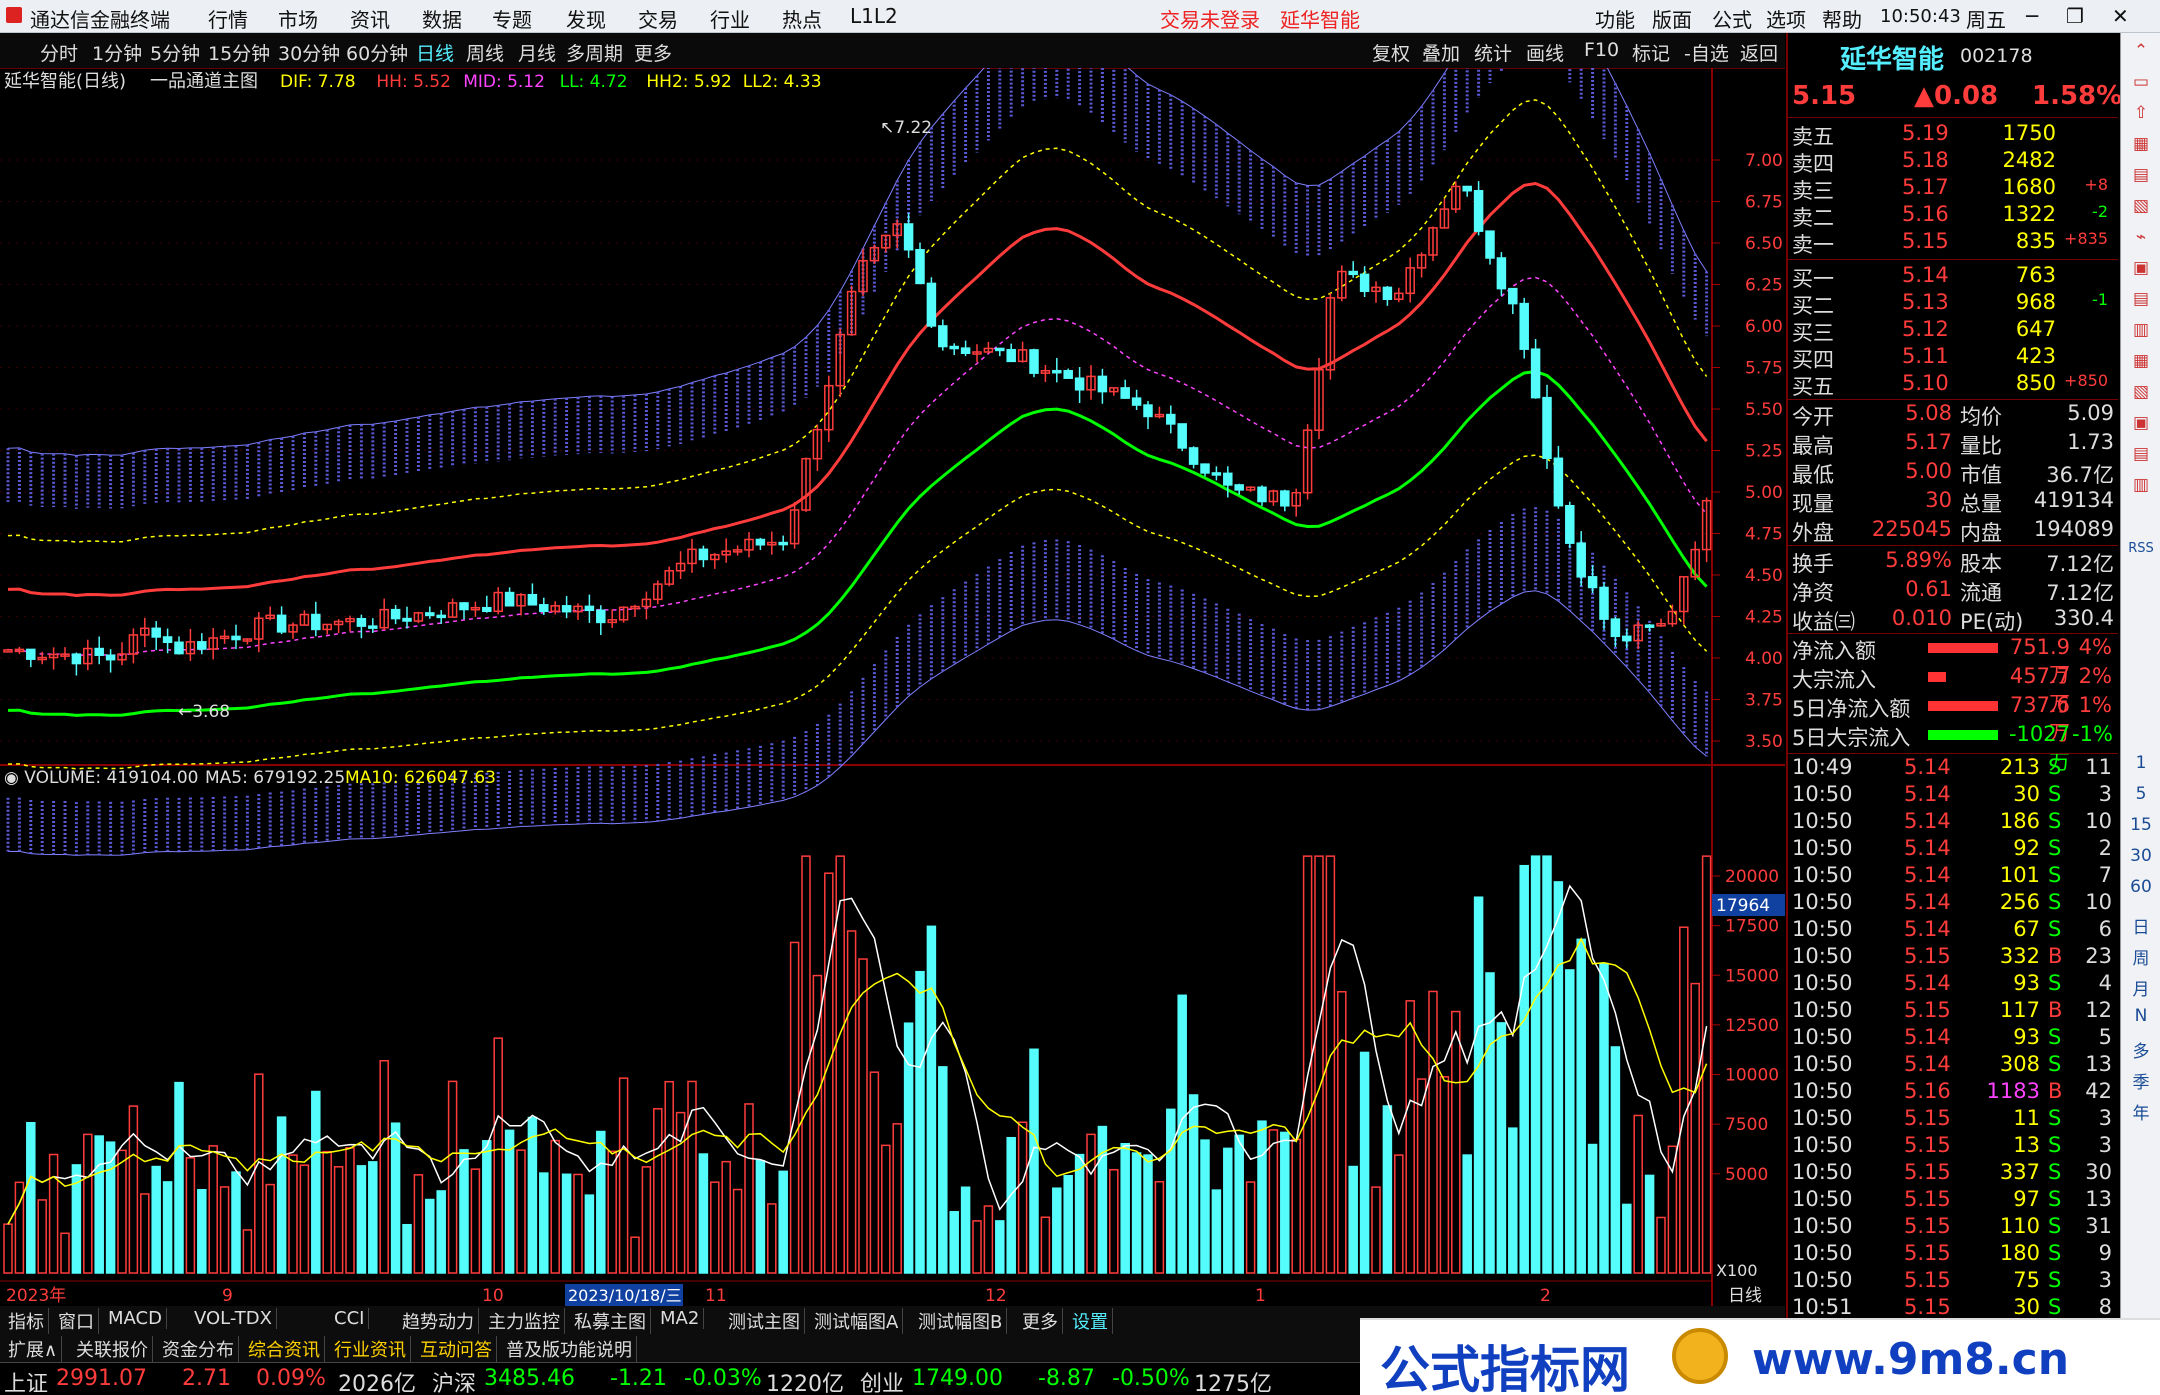 This screenshot has height=1395, width=2160. What do you see at coordinates (610, 1321) in the screenshot?
I see `indicator-tab-7: 私募主图` at bounding box center [610, 1321].